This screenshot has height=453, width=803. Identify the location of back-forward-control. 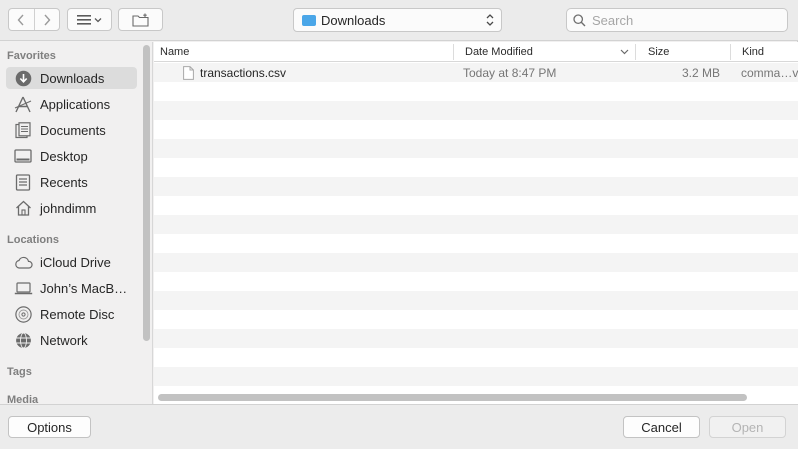
(34, 19).